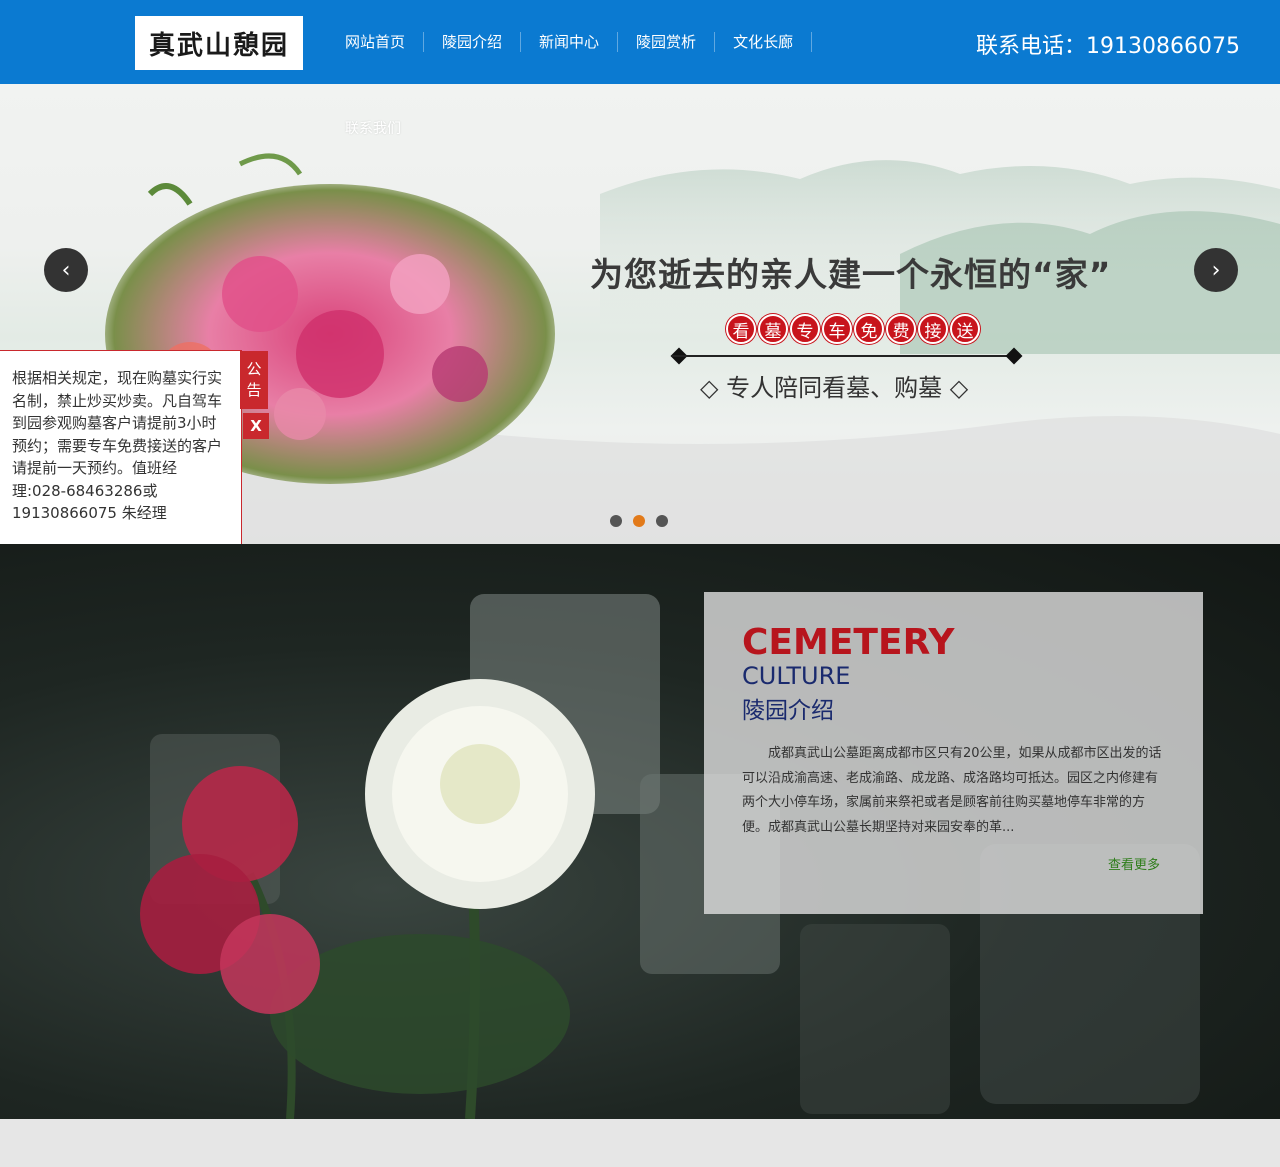 This screenshot has height=1167, width=1280. I want to click on slider-dot-active, so click(639, 521).